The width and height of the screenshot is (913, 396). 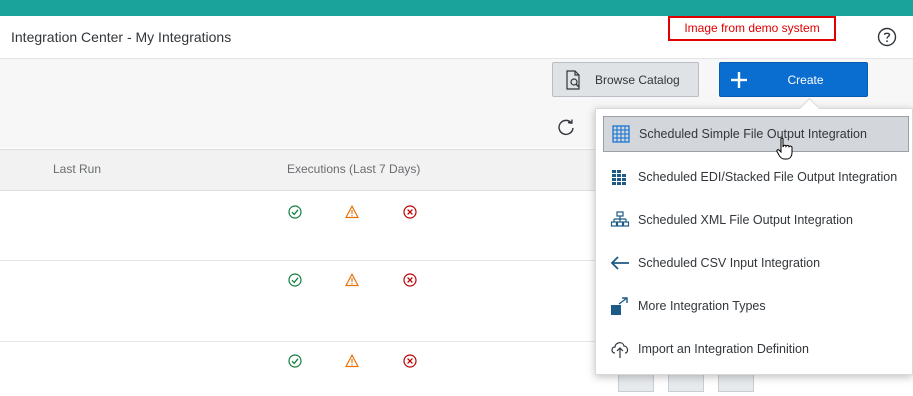 I want to click on question-circle-icon, so click(x=887, y=37).